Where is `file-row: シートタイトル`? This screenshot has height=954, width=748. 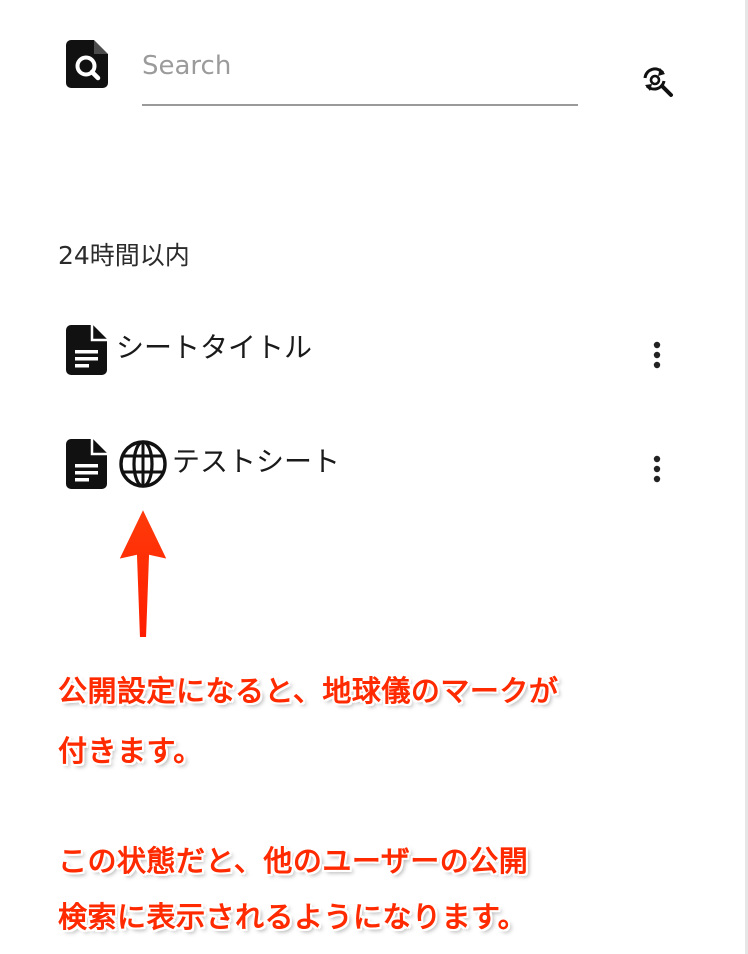
file-row: シートタイトル is located at coordinates (374, 353).